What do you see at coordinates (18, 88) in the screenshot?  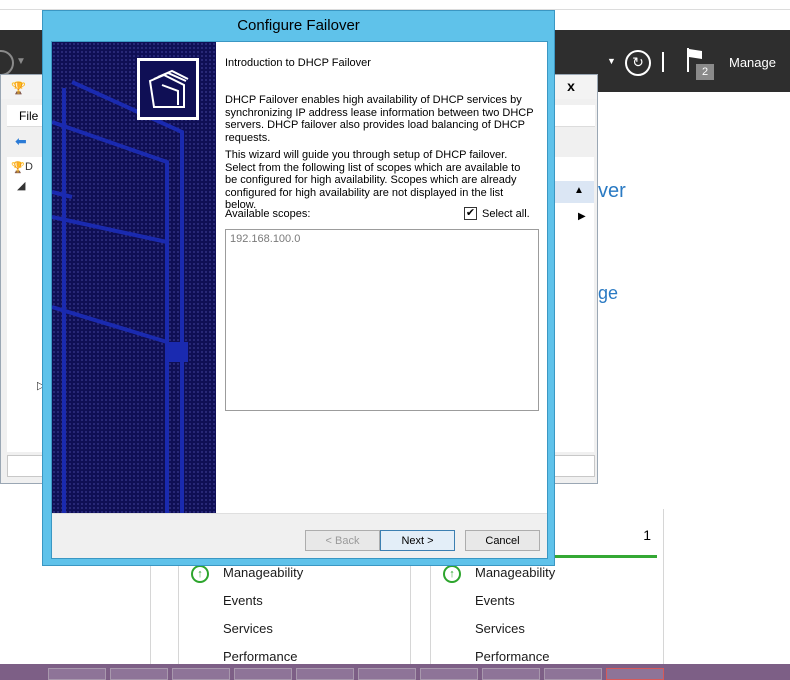 I see `dhcp-app-icon: 🏆` at bounding box center [18, 88].